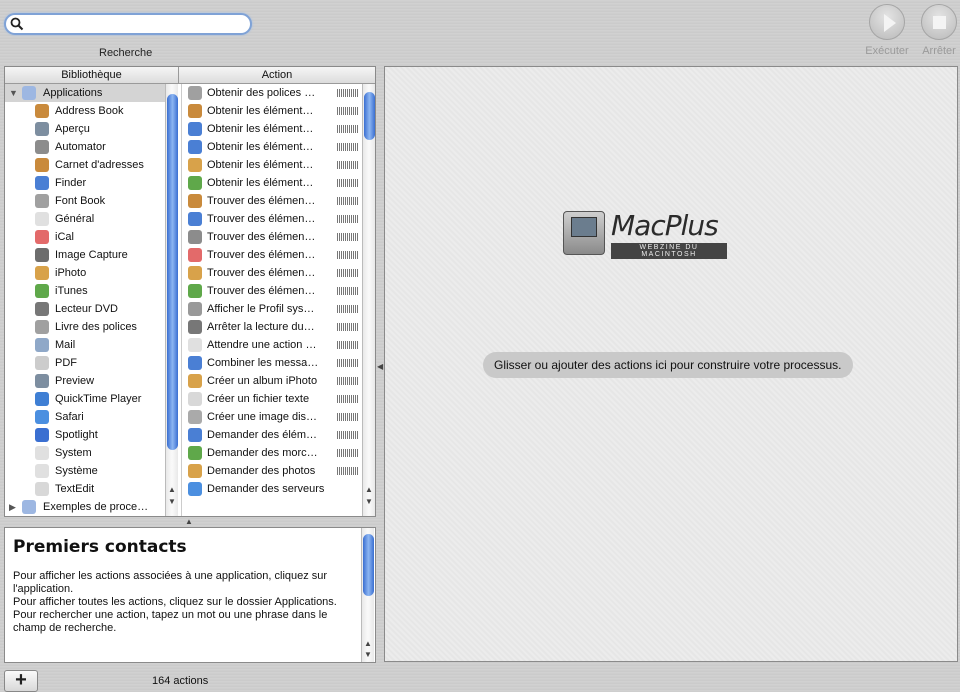  Describe the element at coordinates (136, 24) in the screenshot. I see `search-input` at that location.